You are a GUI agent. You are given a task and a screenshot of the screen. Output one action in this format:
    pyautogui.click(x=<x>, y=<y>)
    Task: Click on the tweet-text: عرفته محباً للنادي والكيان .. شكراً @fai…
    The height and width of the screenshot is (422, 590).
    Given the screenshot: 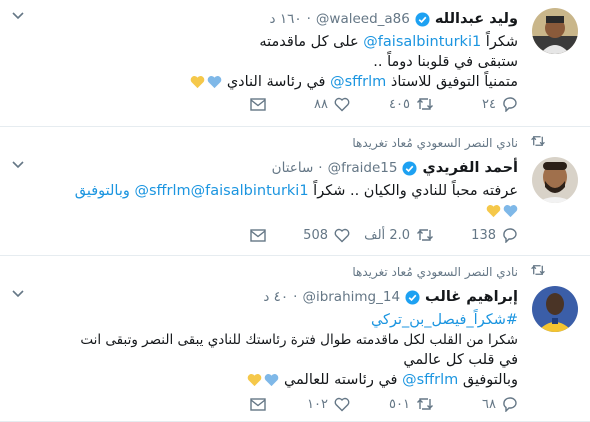 What is the action you would take?
    pyautogui.click(x=264, y=201)
    